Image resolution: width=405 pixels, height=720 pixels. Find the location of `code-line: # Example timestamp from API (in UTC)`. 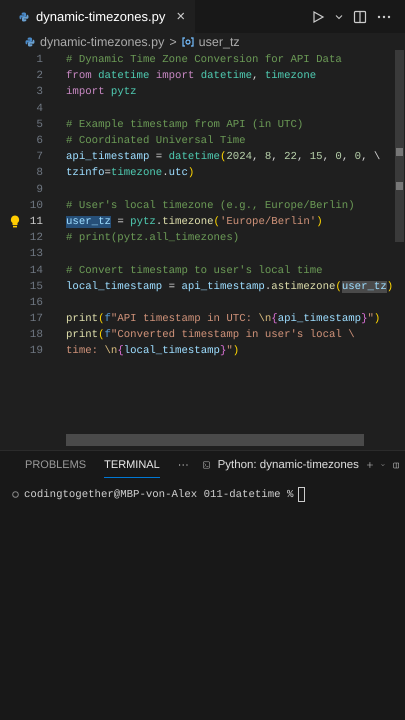

code-line: # Example timestamp from API (in UTC) is located at coordinates (185, 124).